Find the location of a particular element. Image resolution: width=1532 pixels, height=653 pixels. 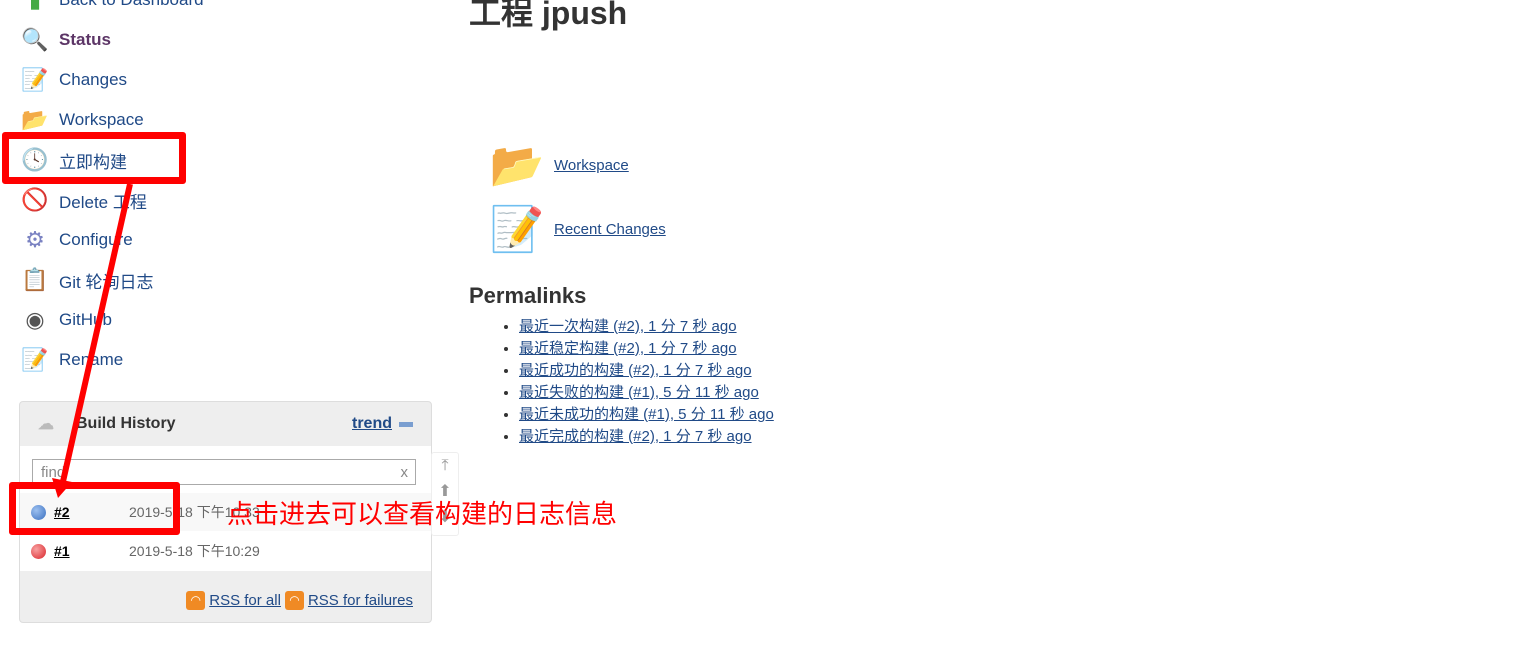

annotation-arrow is located at coordinates (92, 340).